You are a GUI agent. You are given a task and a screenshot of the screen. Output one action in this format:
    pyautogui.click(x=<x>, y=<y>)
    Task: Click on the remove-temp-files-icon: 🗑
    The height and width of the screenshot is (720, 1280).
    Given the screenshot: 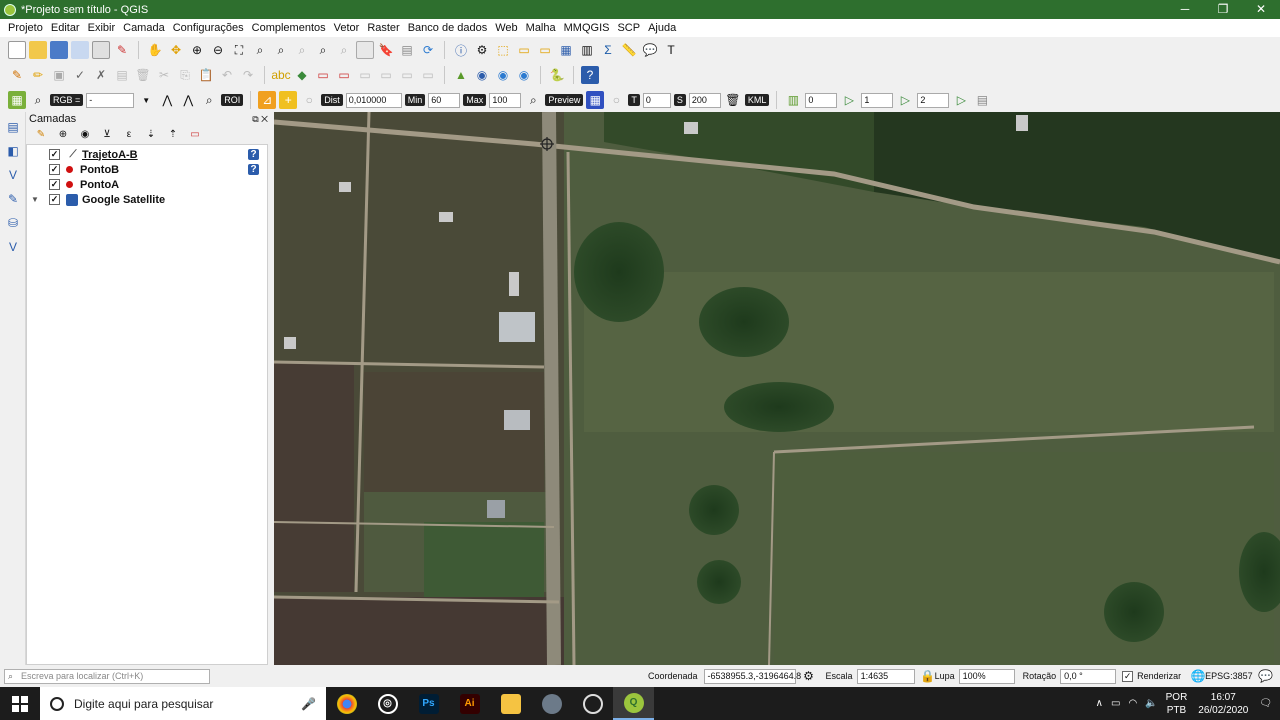 What is the action you would take?
    pyautogui.click(x=733, y=100)
    